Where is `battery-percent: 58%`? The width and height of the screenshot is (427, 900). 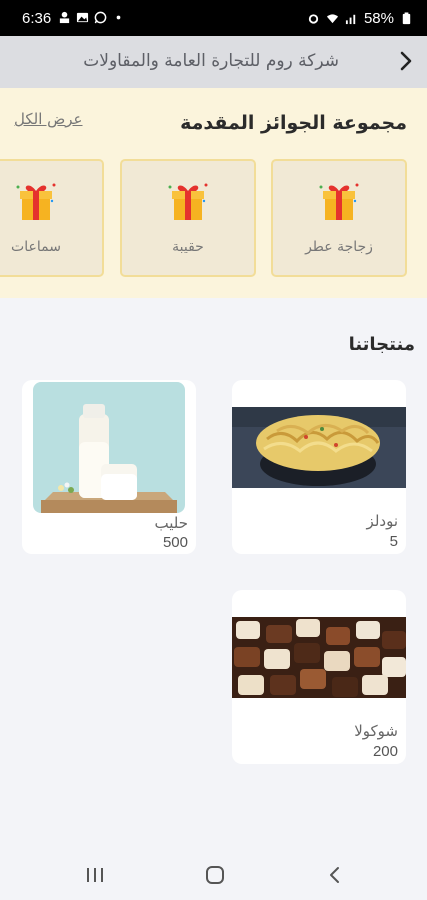
battery-percent: 58% is located at coordinates (378, 18).